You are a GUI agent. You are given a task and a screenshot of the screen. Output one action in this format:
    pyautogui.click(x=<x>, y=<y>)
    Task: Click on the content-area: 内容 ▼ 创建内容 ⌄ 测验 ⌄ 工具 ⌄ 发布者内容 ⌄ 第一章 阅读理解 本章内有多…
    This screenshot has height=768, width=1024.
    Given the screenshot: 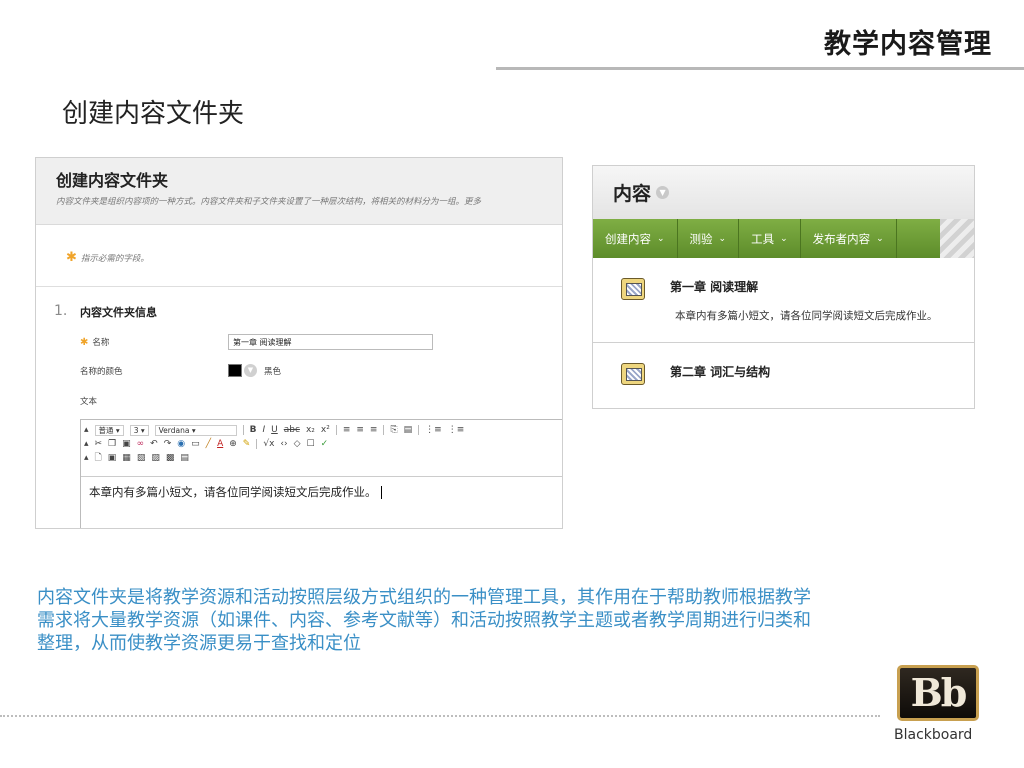 What is the action you would take?
    pyautogui.click(x=783, y=287)
    